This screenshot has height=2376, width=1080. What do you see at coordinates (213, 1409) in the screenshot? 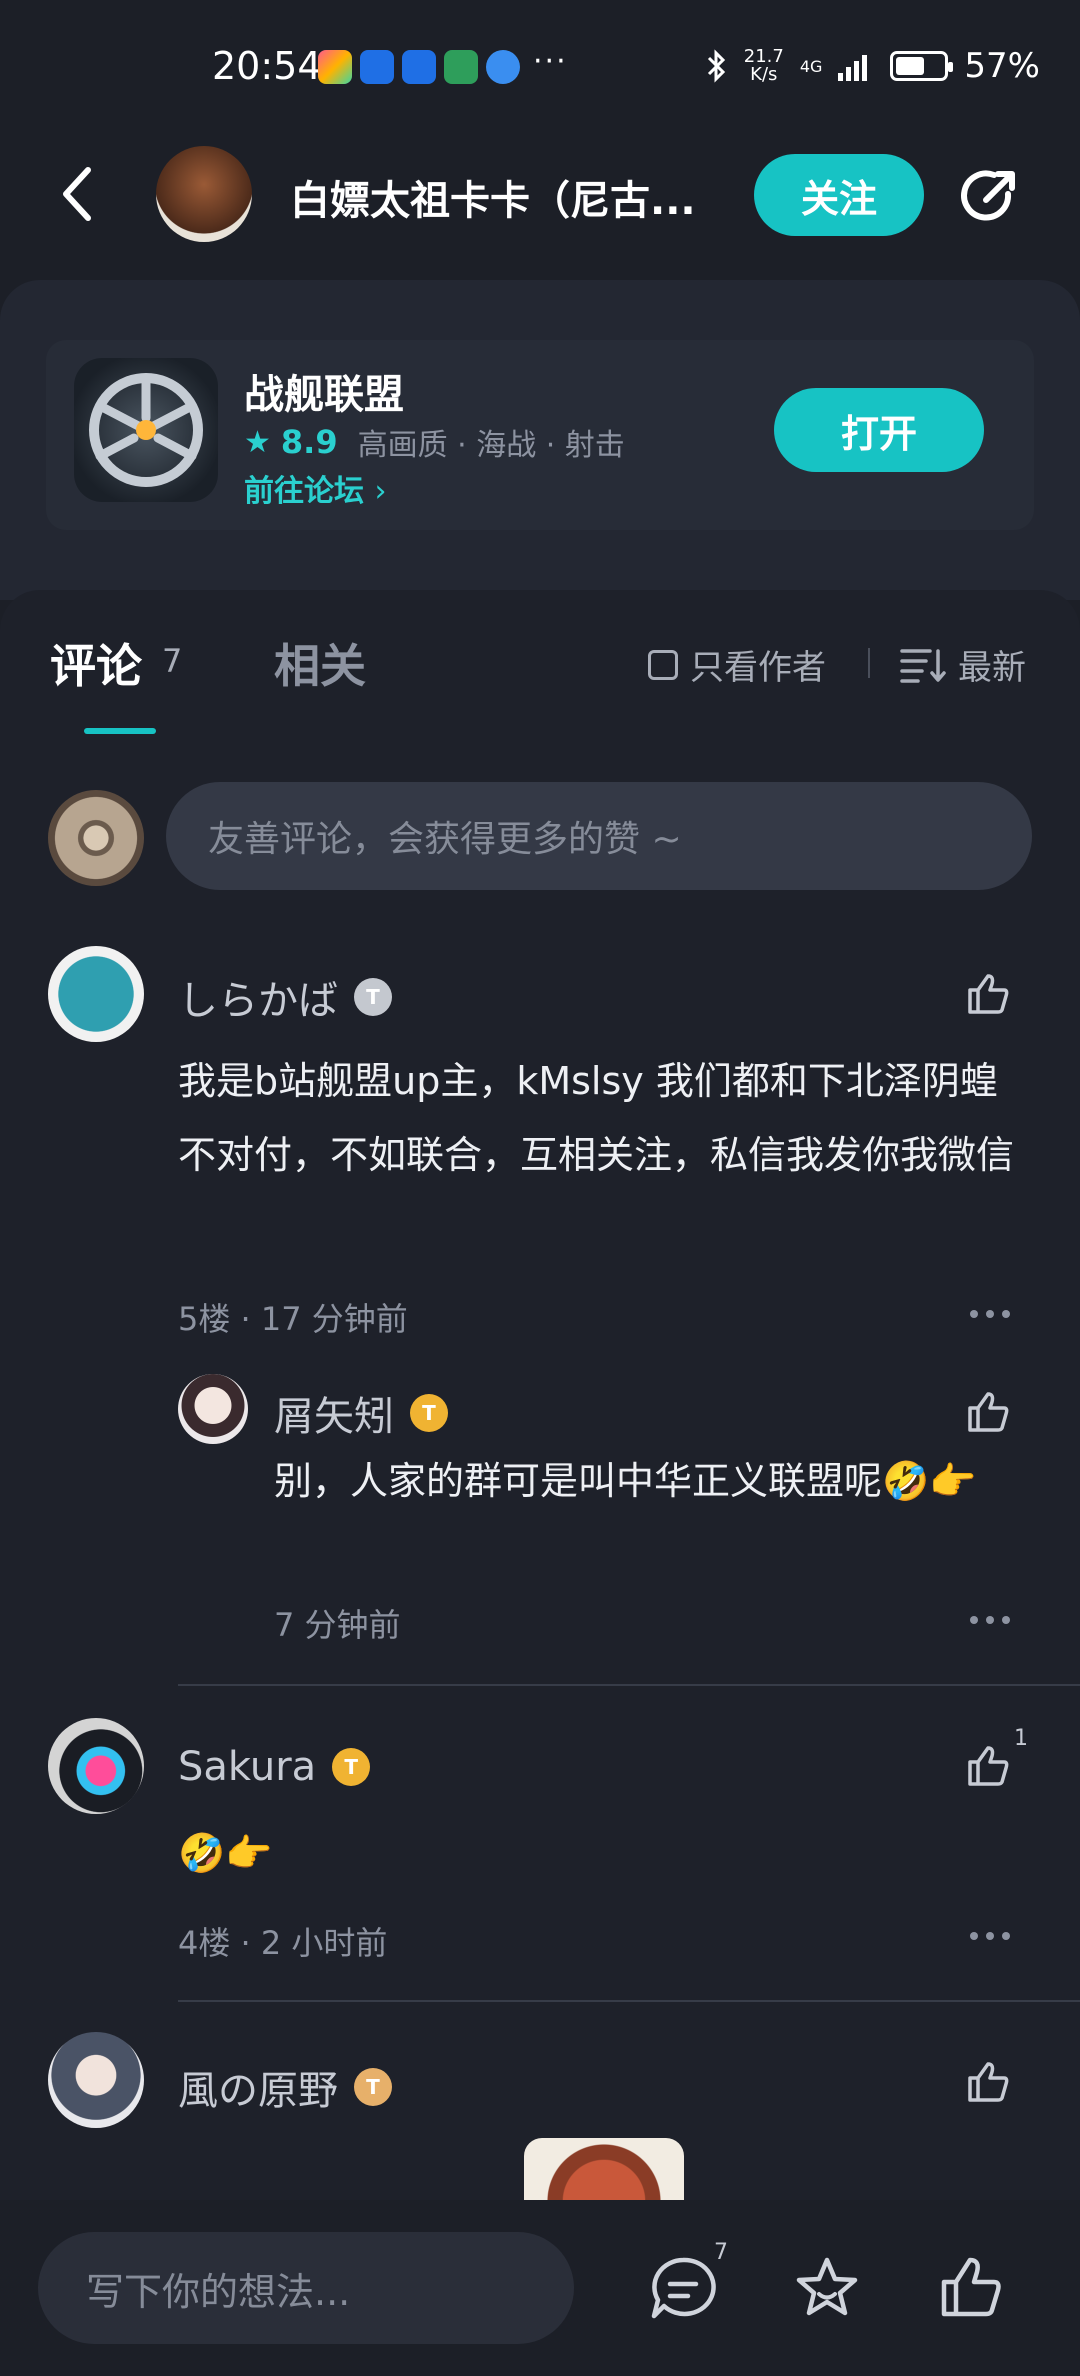
I see `reply-avatar` at bounding box center [213, 1409].